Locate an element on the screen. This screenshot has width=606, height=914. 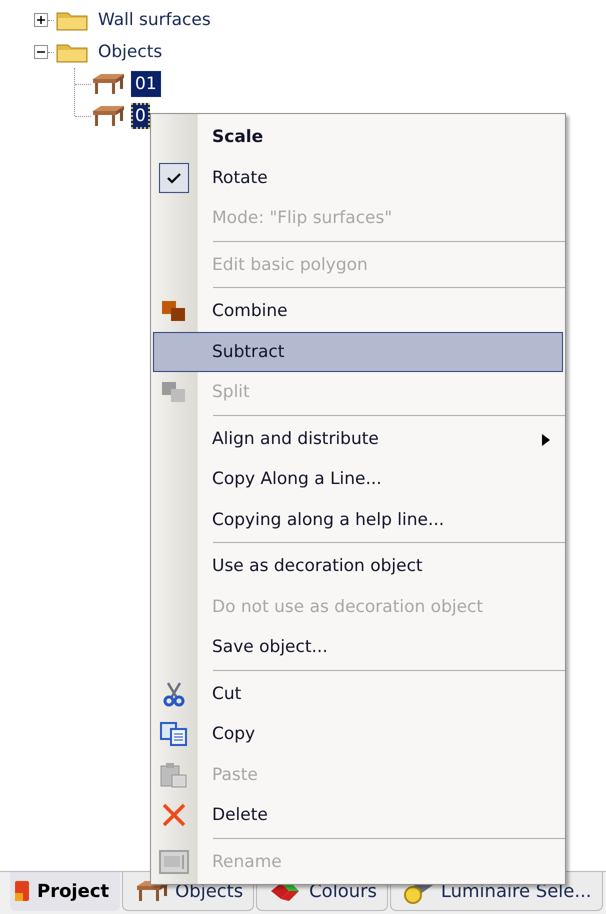
scissors-icon is located at coordinates (174, 693).